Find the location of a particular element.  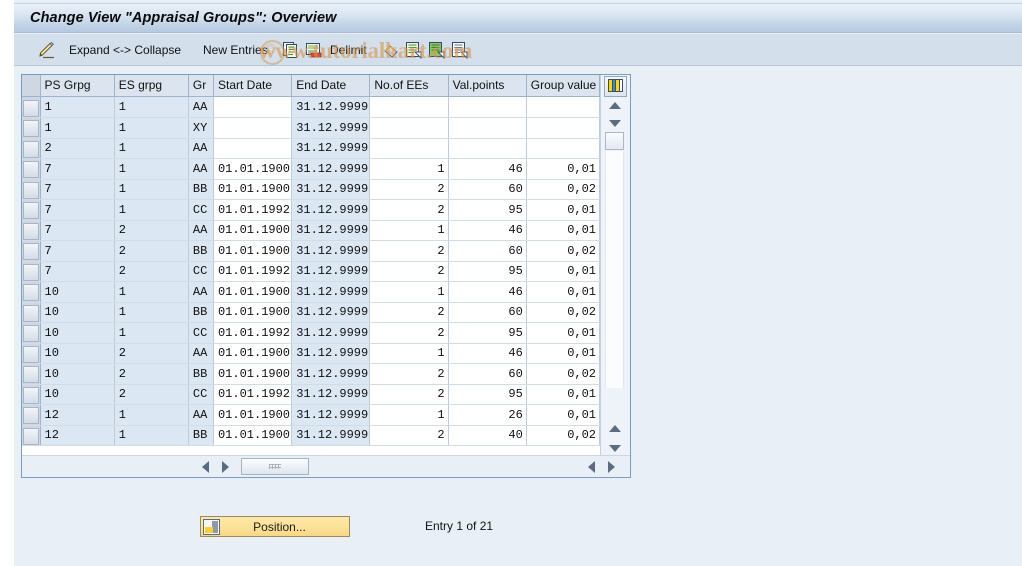

table-row: 1 1 AA 31.12.9999 is located at coordinates (311, 107).